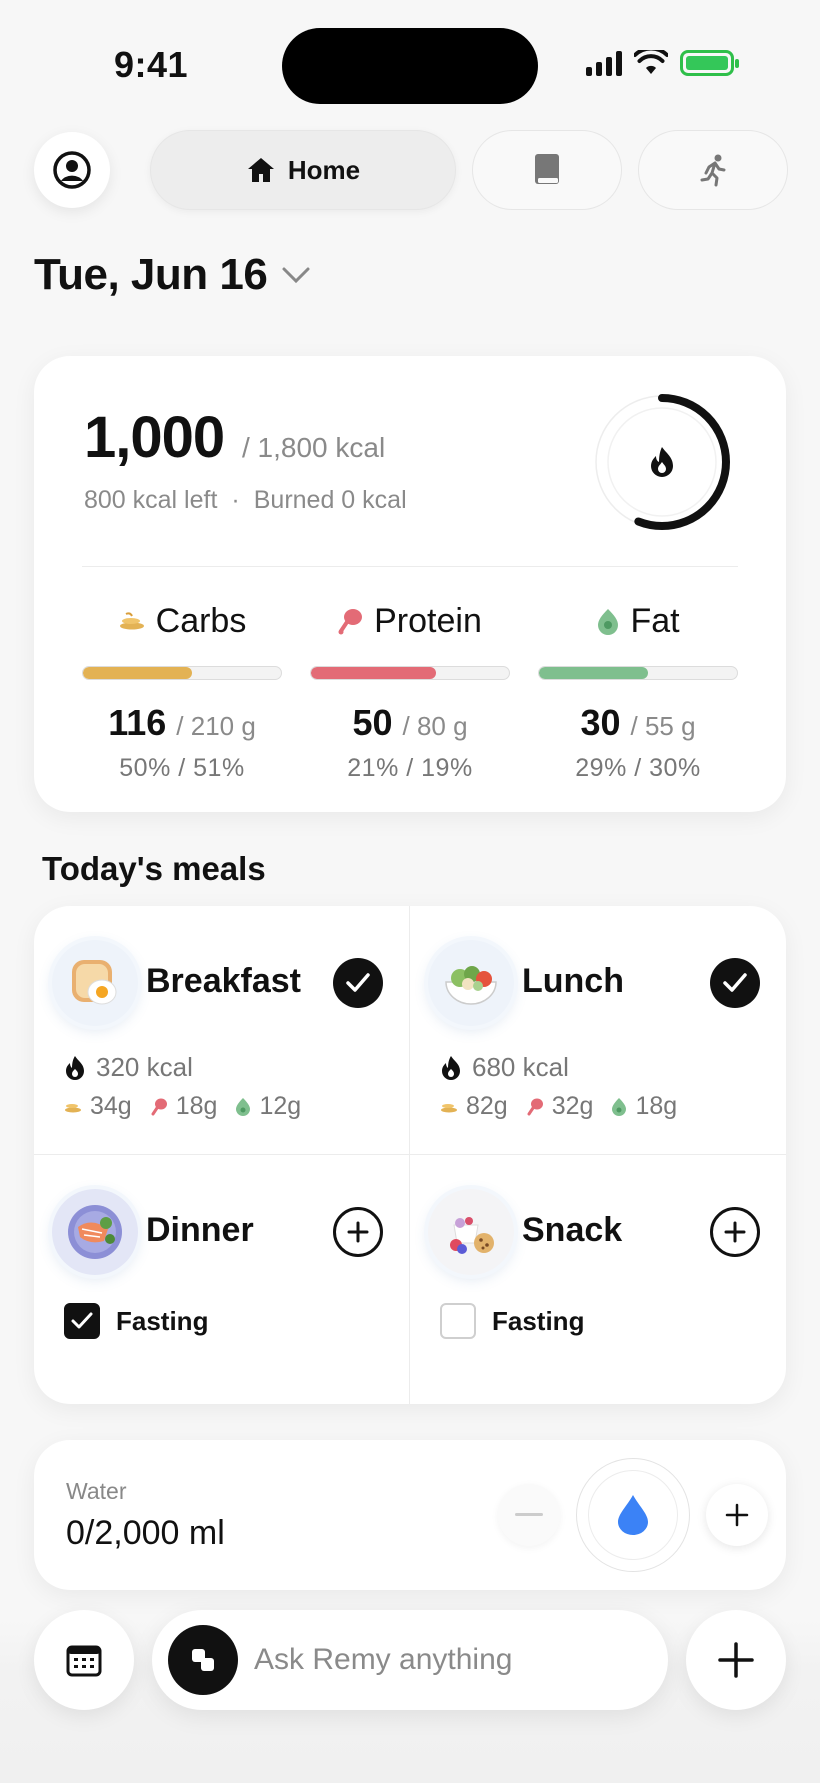  Describe the element at coordinates (410, 689) in the screenshot. I see `macro-protein: Protein 50 / 80 g 21% / 19%` at that location.